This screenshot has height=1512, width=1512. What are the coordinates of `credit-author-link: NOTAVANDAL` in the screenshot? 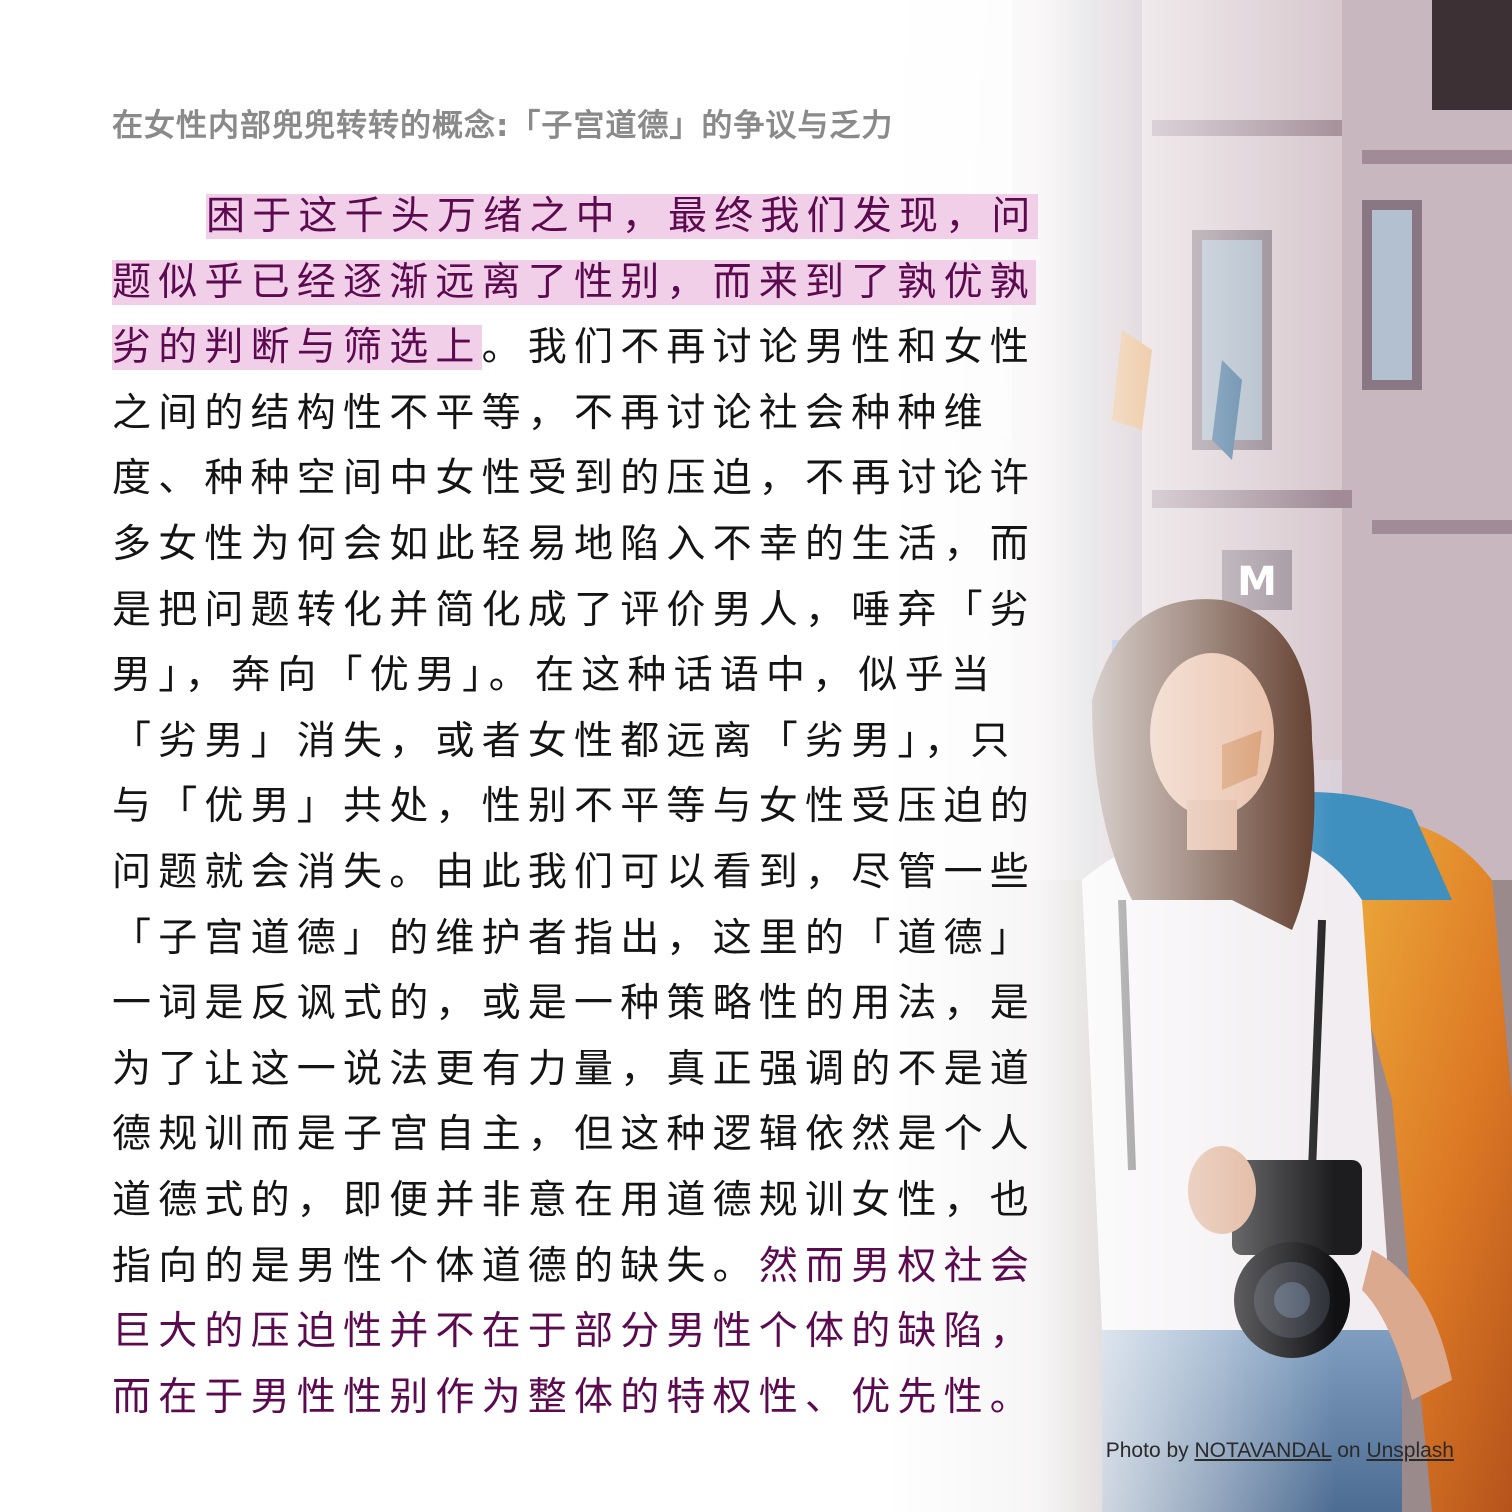 It's located at (1262, 1450).